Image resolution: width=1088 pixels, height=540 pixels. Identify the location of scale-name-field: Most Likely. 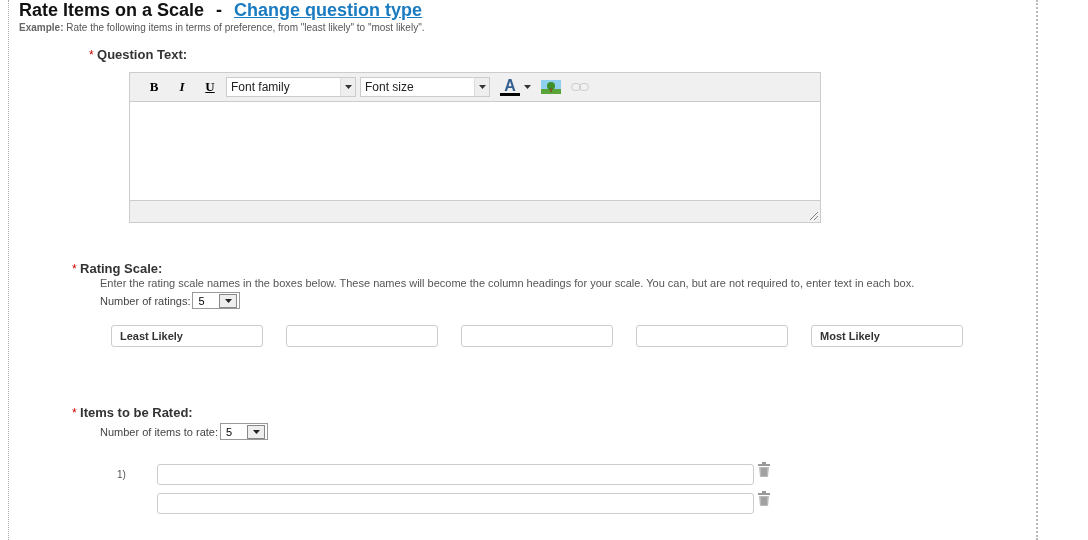
(887, 336).